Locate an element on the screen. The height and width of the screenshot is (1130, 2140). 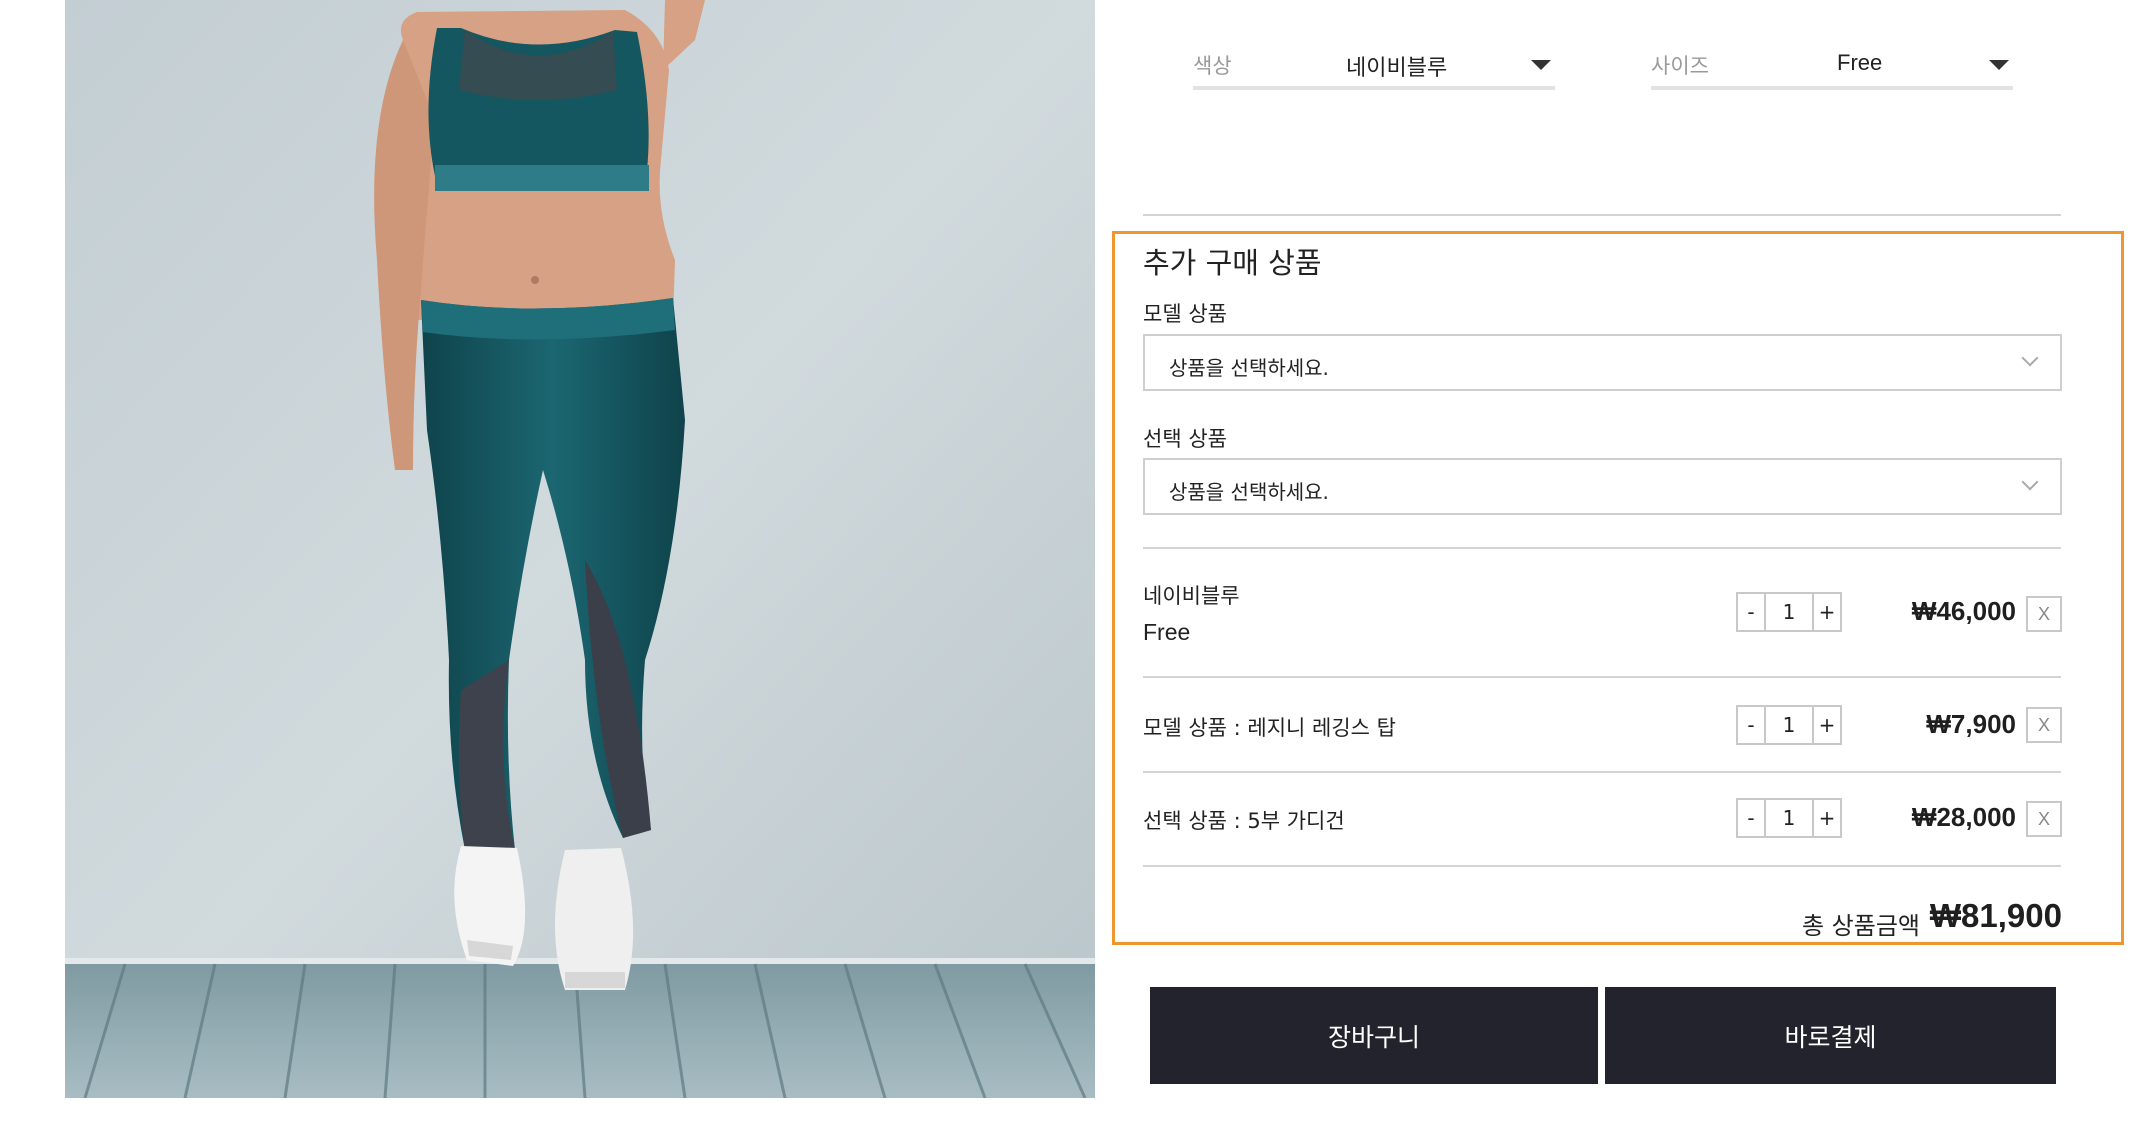
cart-line-price: ₩28,000 is located at coordinates (1963, 817).